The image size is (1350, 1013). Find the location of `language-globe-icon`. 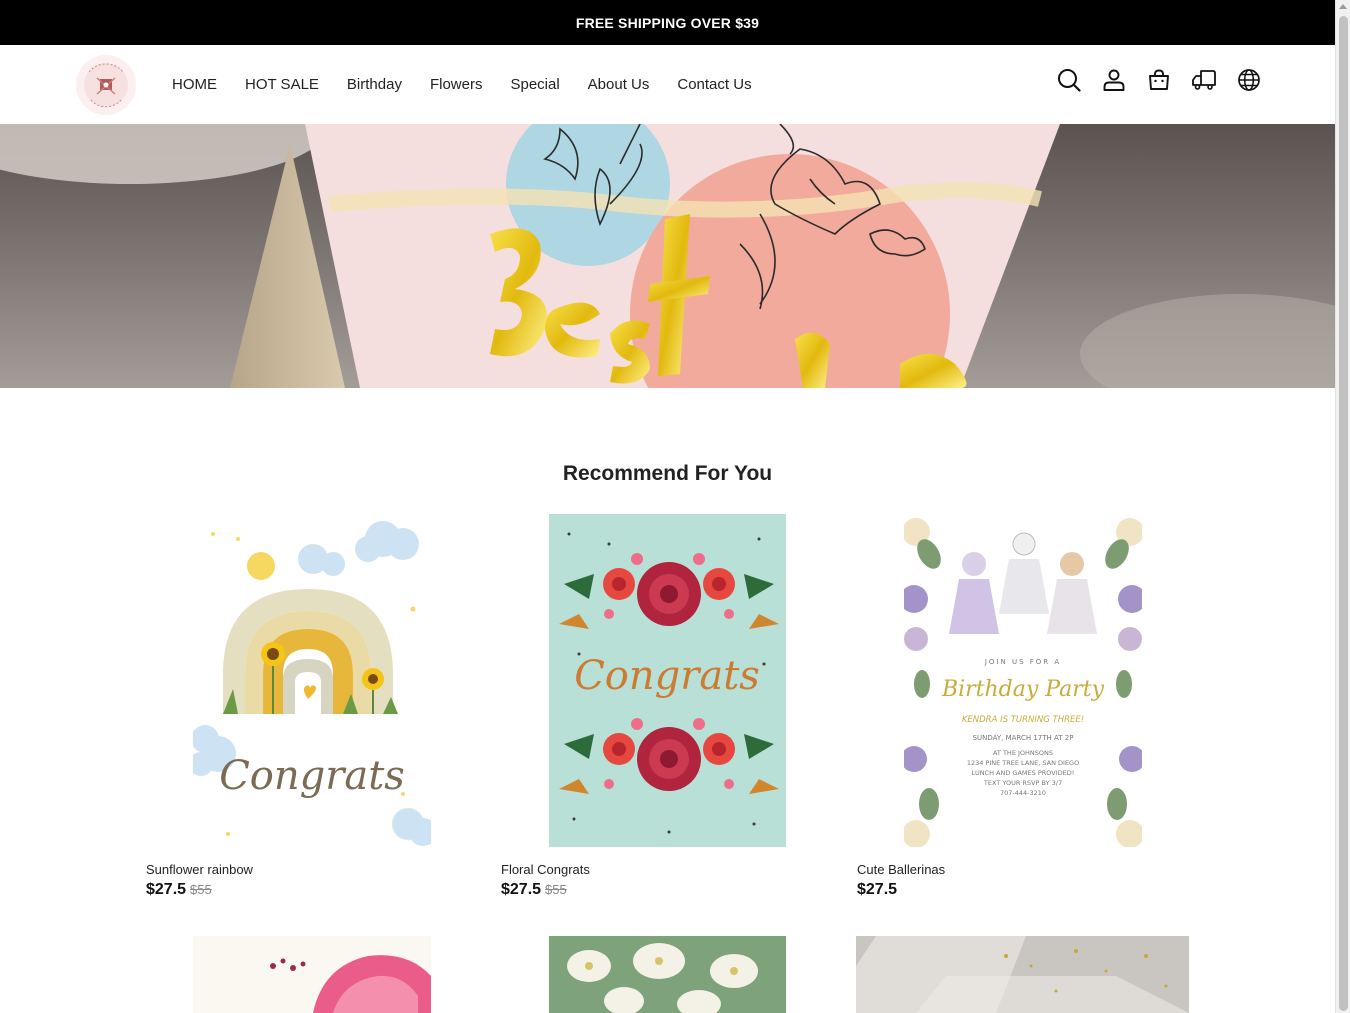

language-globe-icon is located at coordinates (1249, 80).